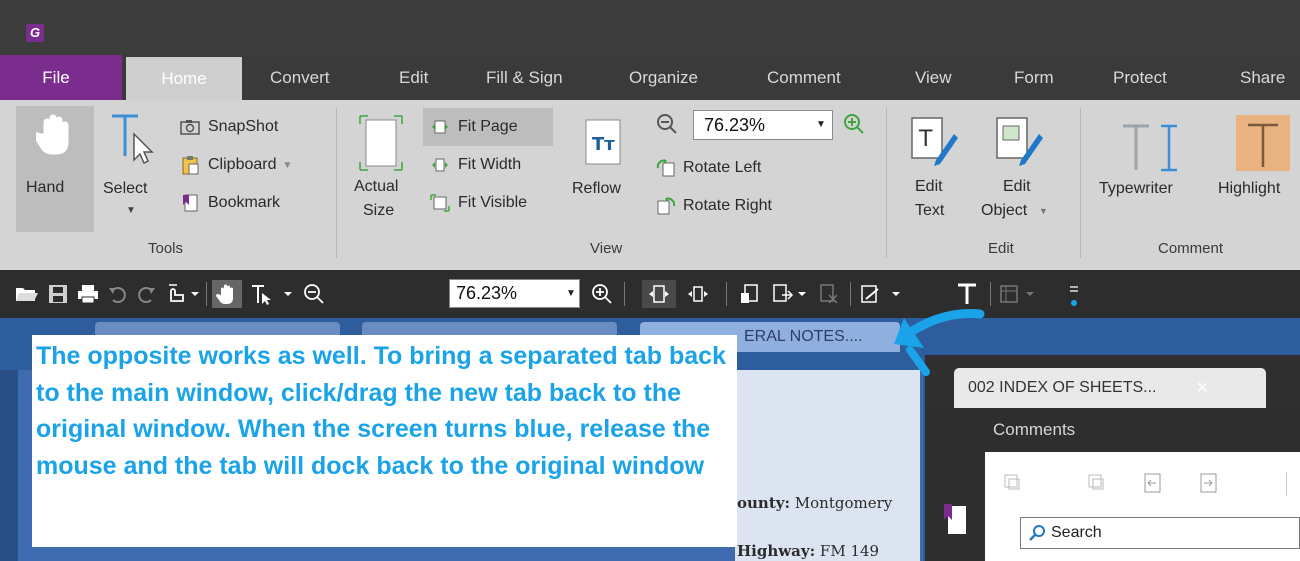 Image resolution: width=1300 pixels, height=561 pixels. What do you see at coordinates (1150, 148) in the screenshot?
I see `typewriter-icon` at bounding box center [1150, 148].